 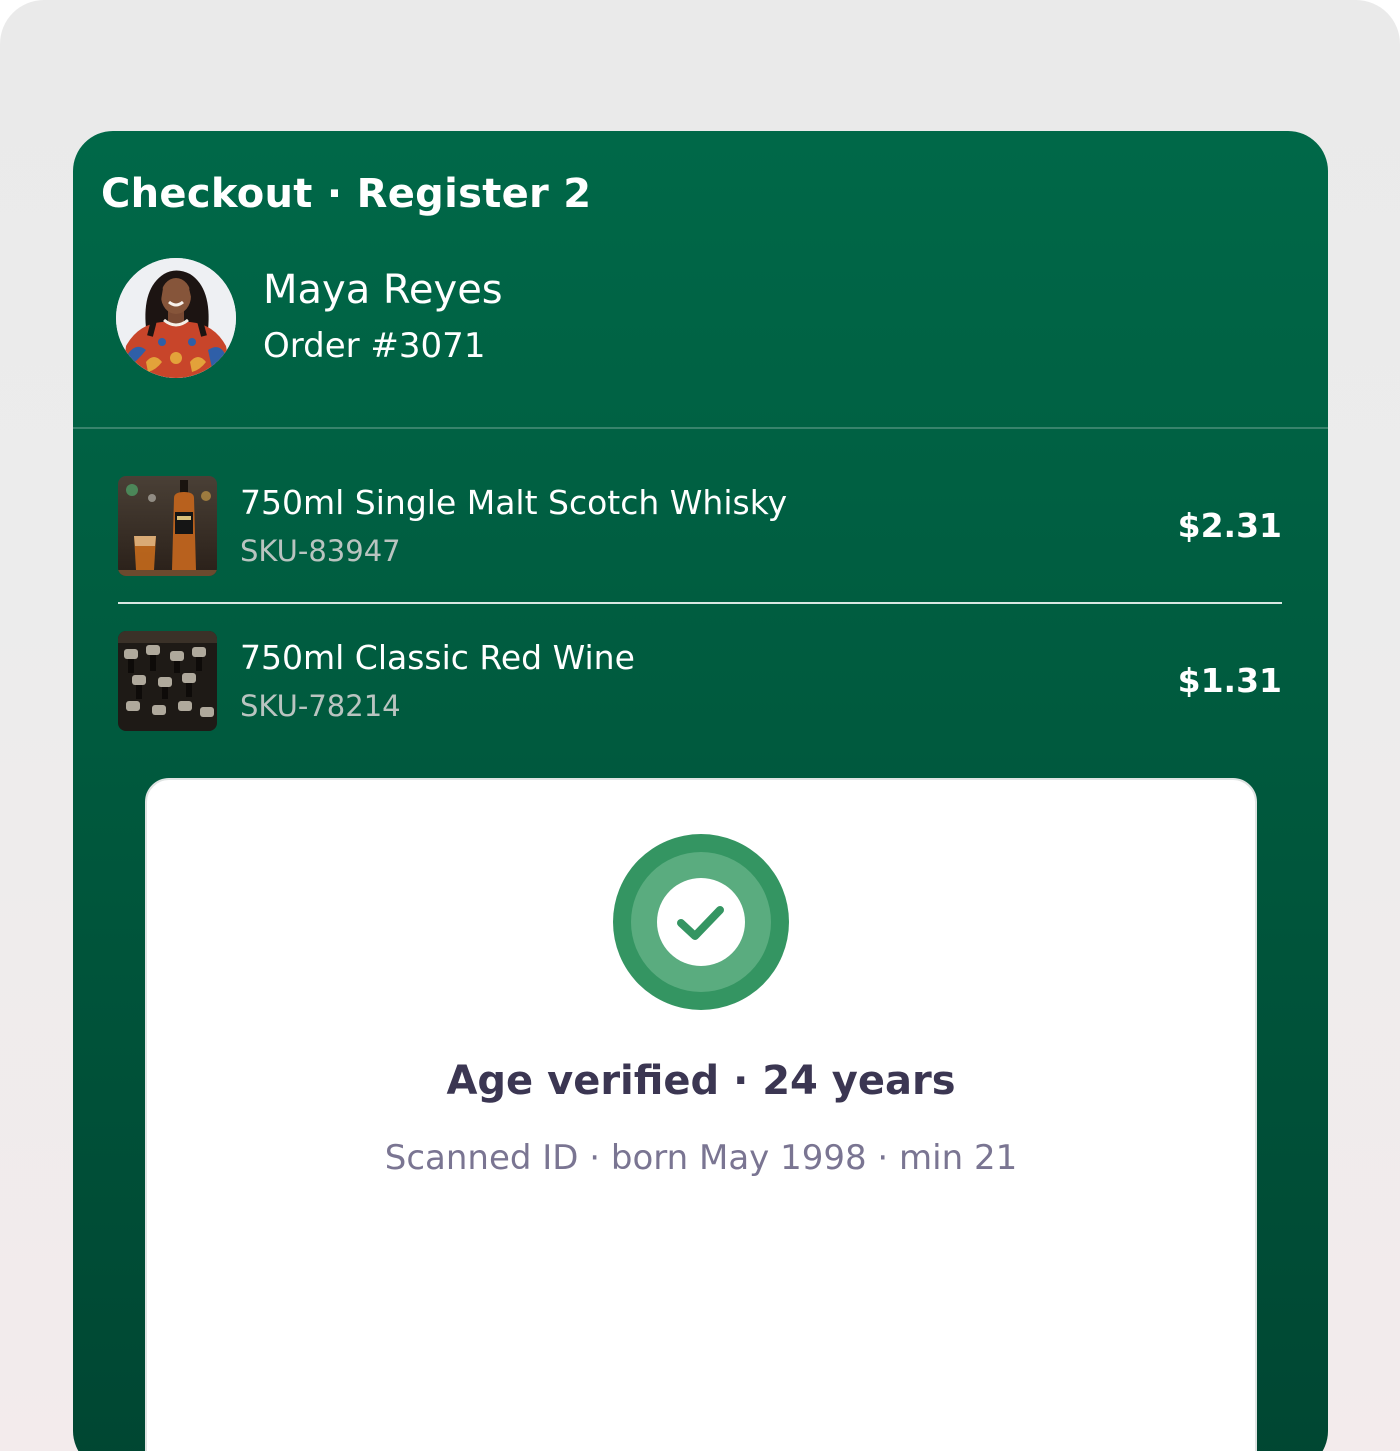 What do you see at coordinates (346, 194) in the screenshot?
I see `page-title: Checkout · Register 2` at bounding box center [346, 194].